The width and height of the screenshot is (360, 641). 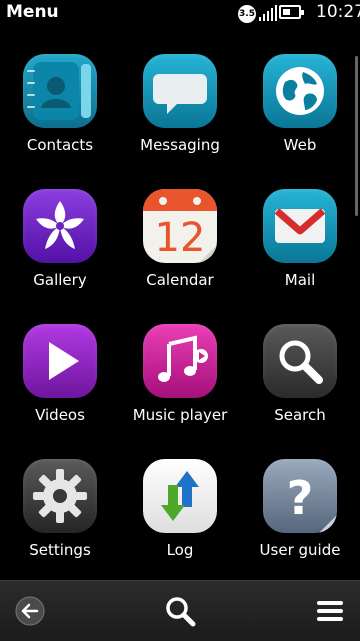 What do you see at coordinates (60, 361) in the screenshot?
I see `videos-icon` at bounding box center [60, 361].